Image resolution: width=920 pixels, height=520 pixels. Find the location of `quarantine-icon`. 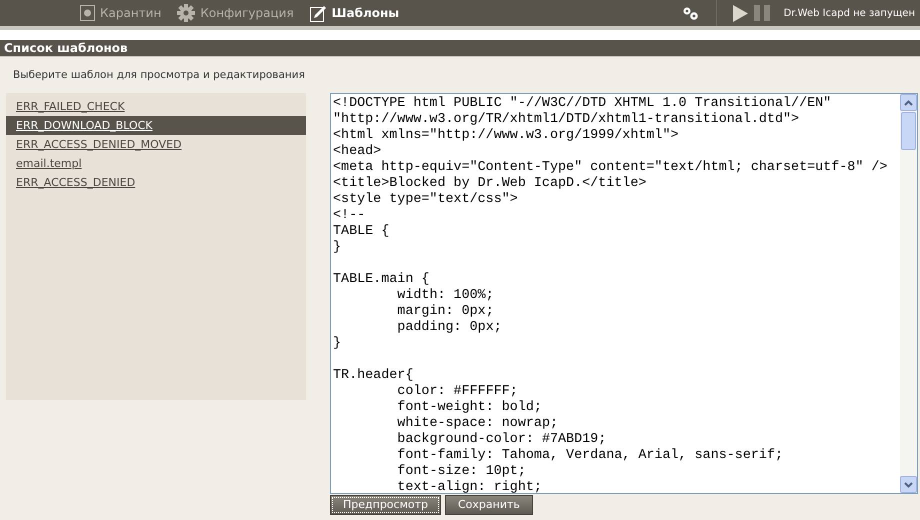

quarantine-icon is located at coordinates (87, 13).